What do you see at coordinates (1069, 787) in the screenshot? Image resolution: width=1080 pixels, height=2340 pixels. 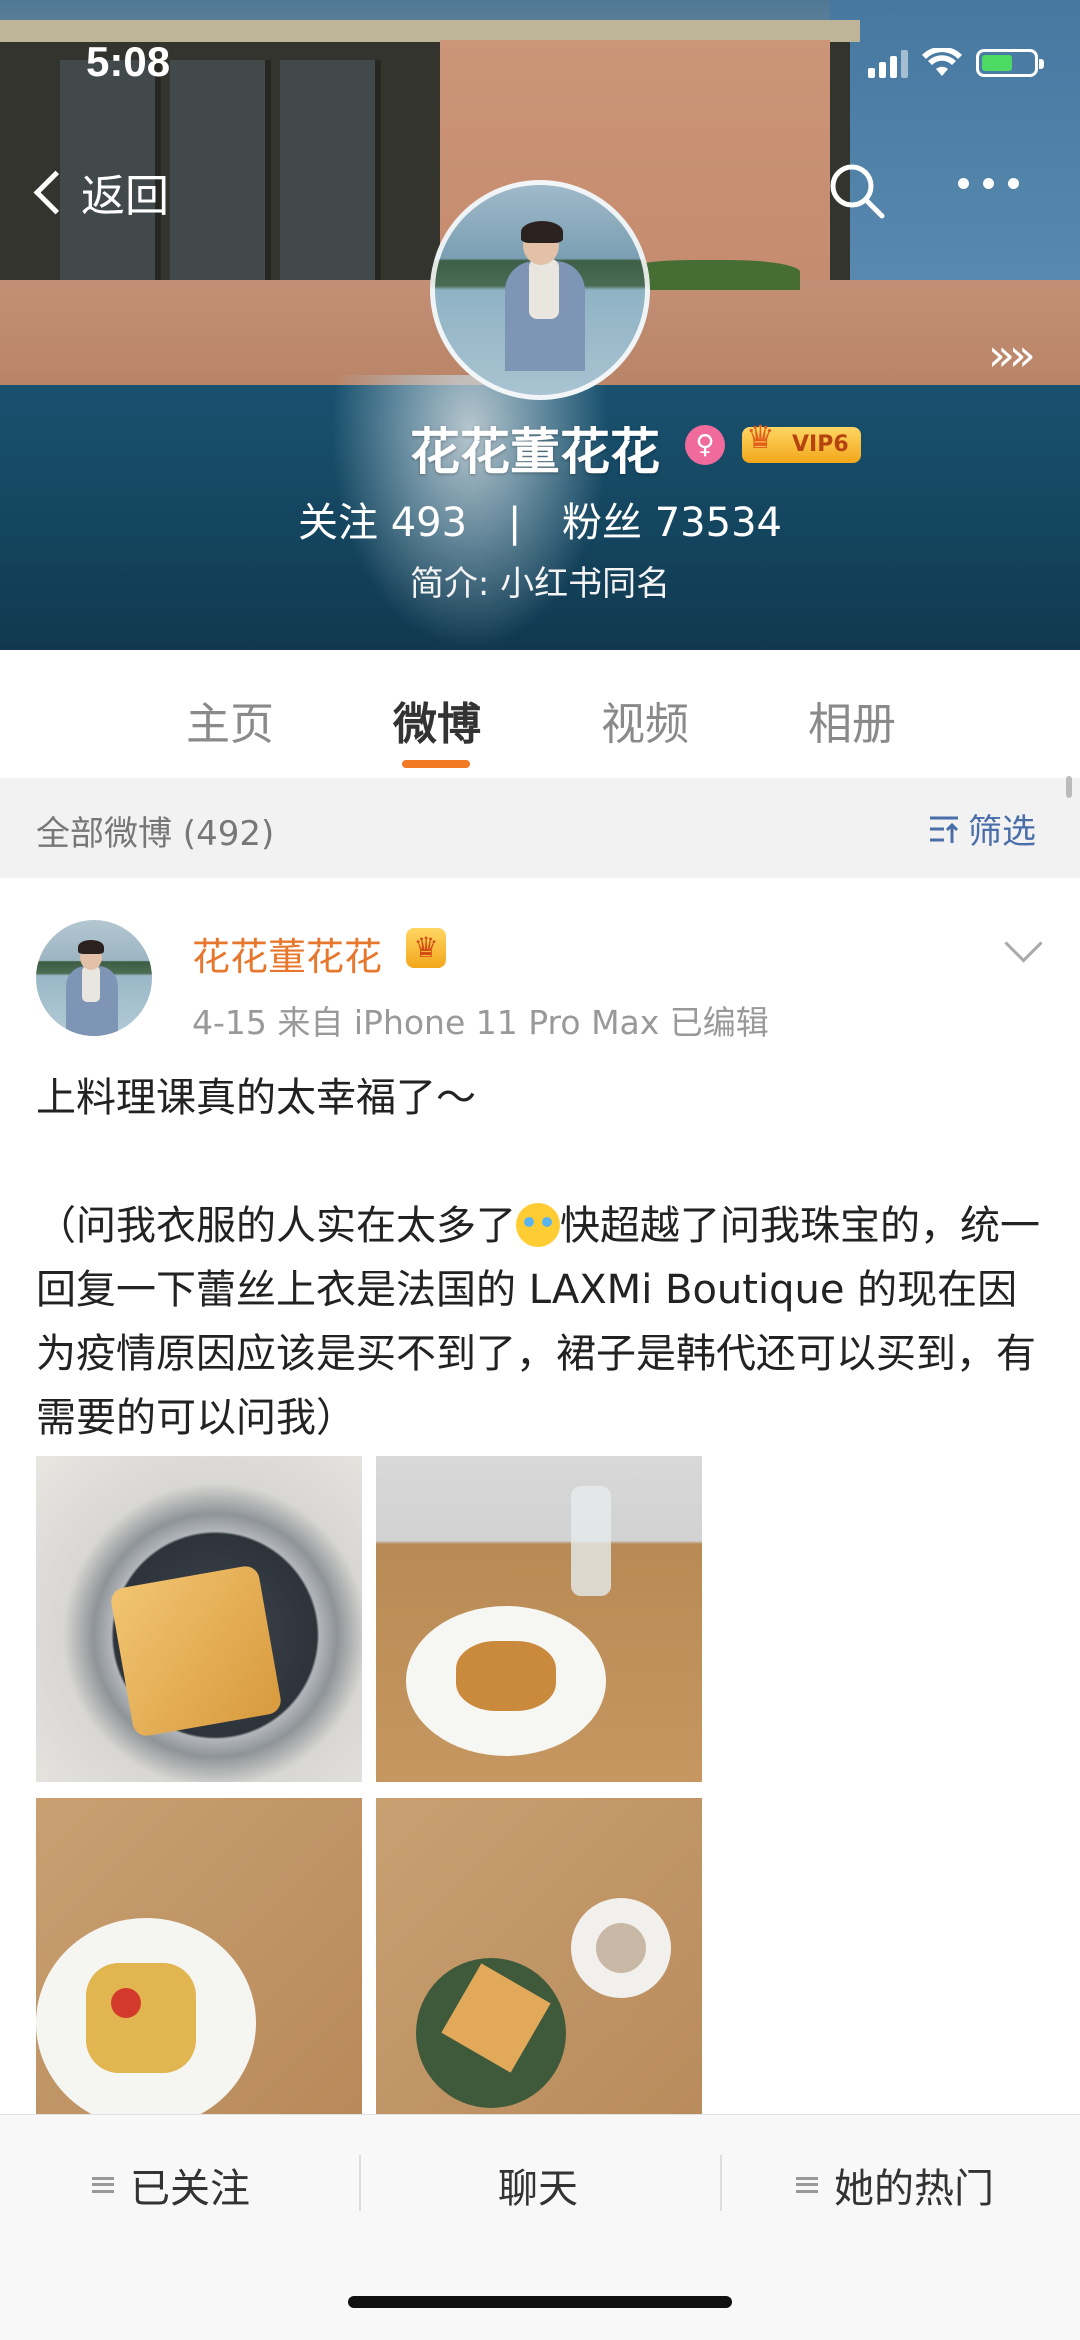 I see `scrollbar` at bounding box center [1069, 787].